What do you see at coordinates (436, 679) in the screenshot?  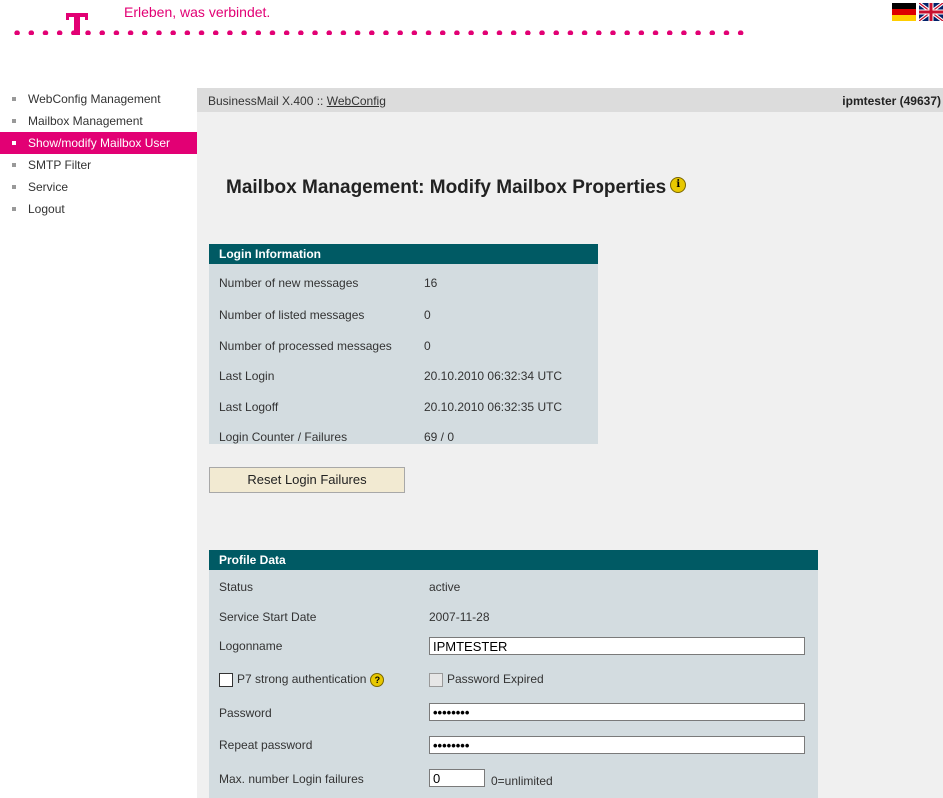 I see `password-expired-checkbox` at bounding box center [436, 679].